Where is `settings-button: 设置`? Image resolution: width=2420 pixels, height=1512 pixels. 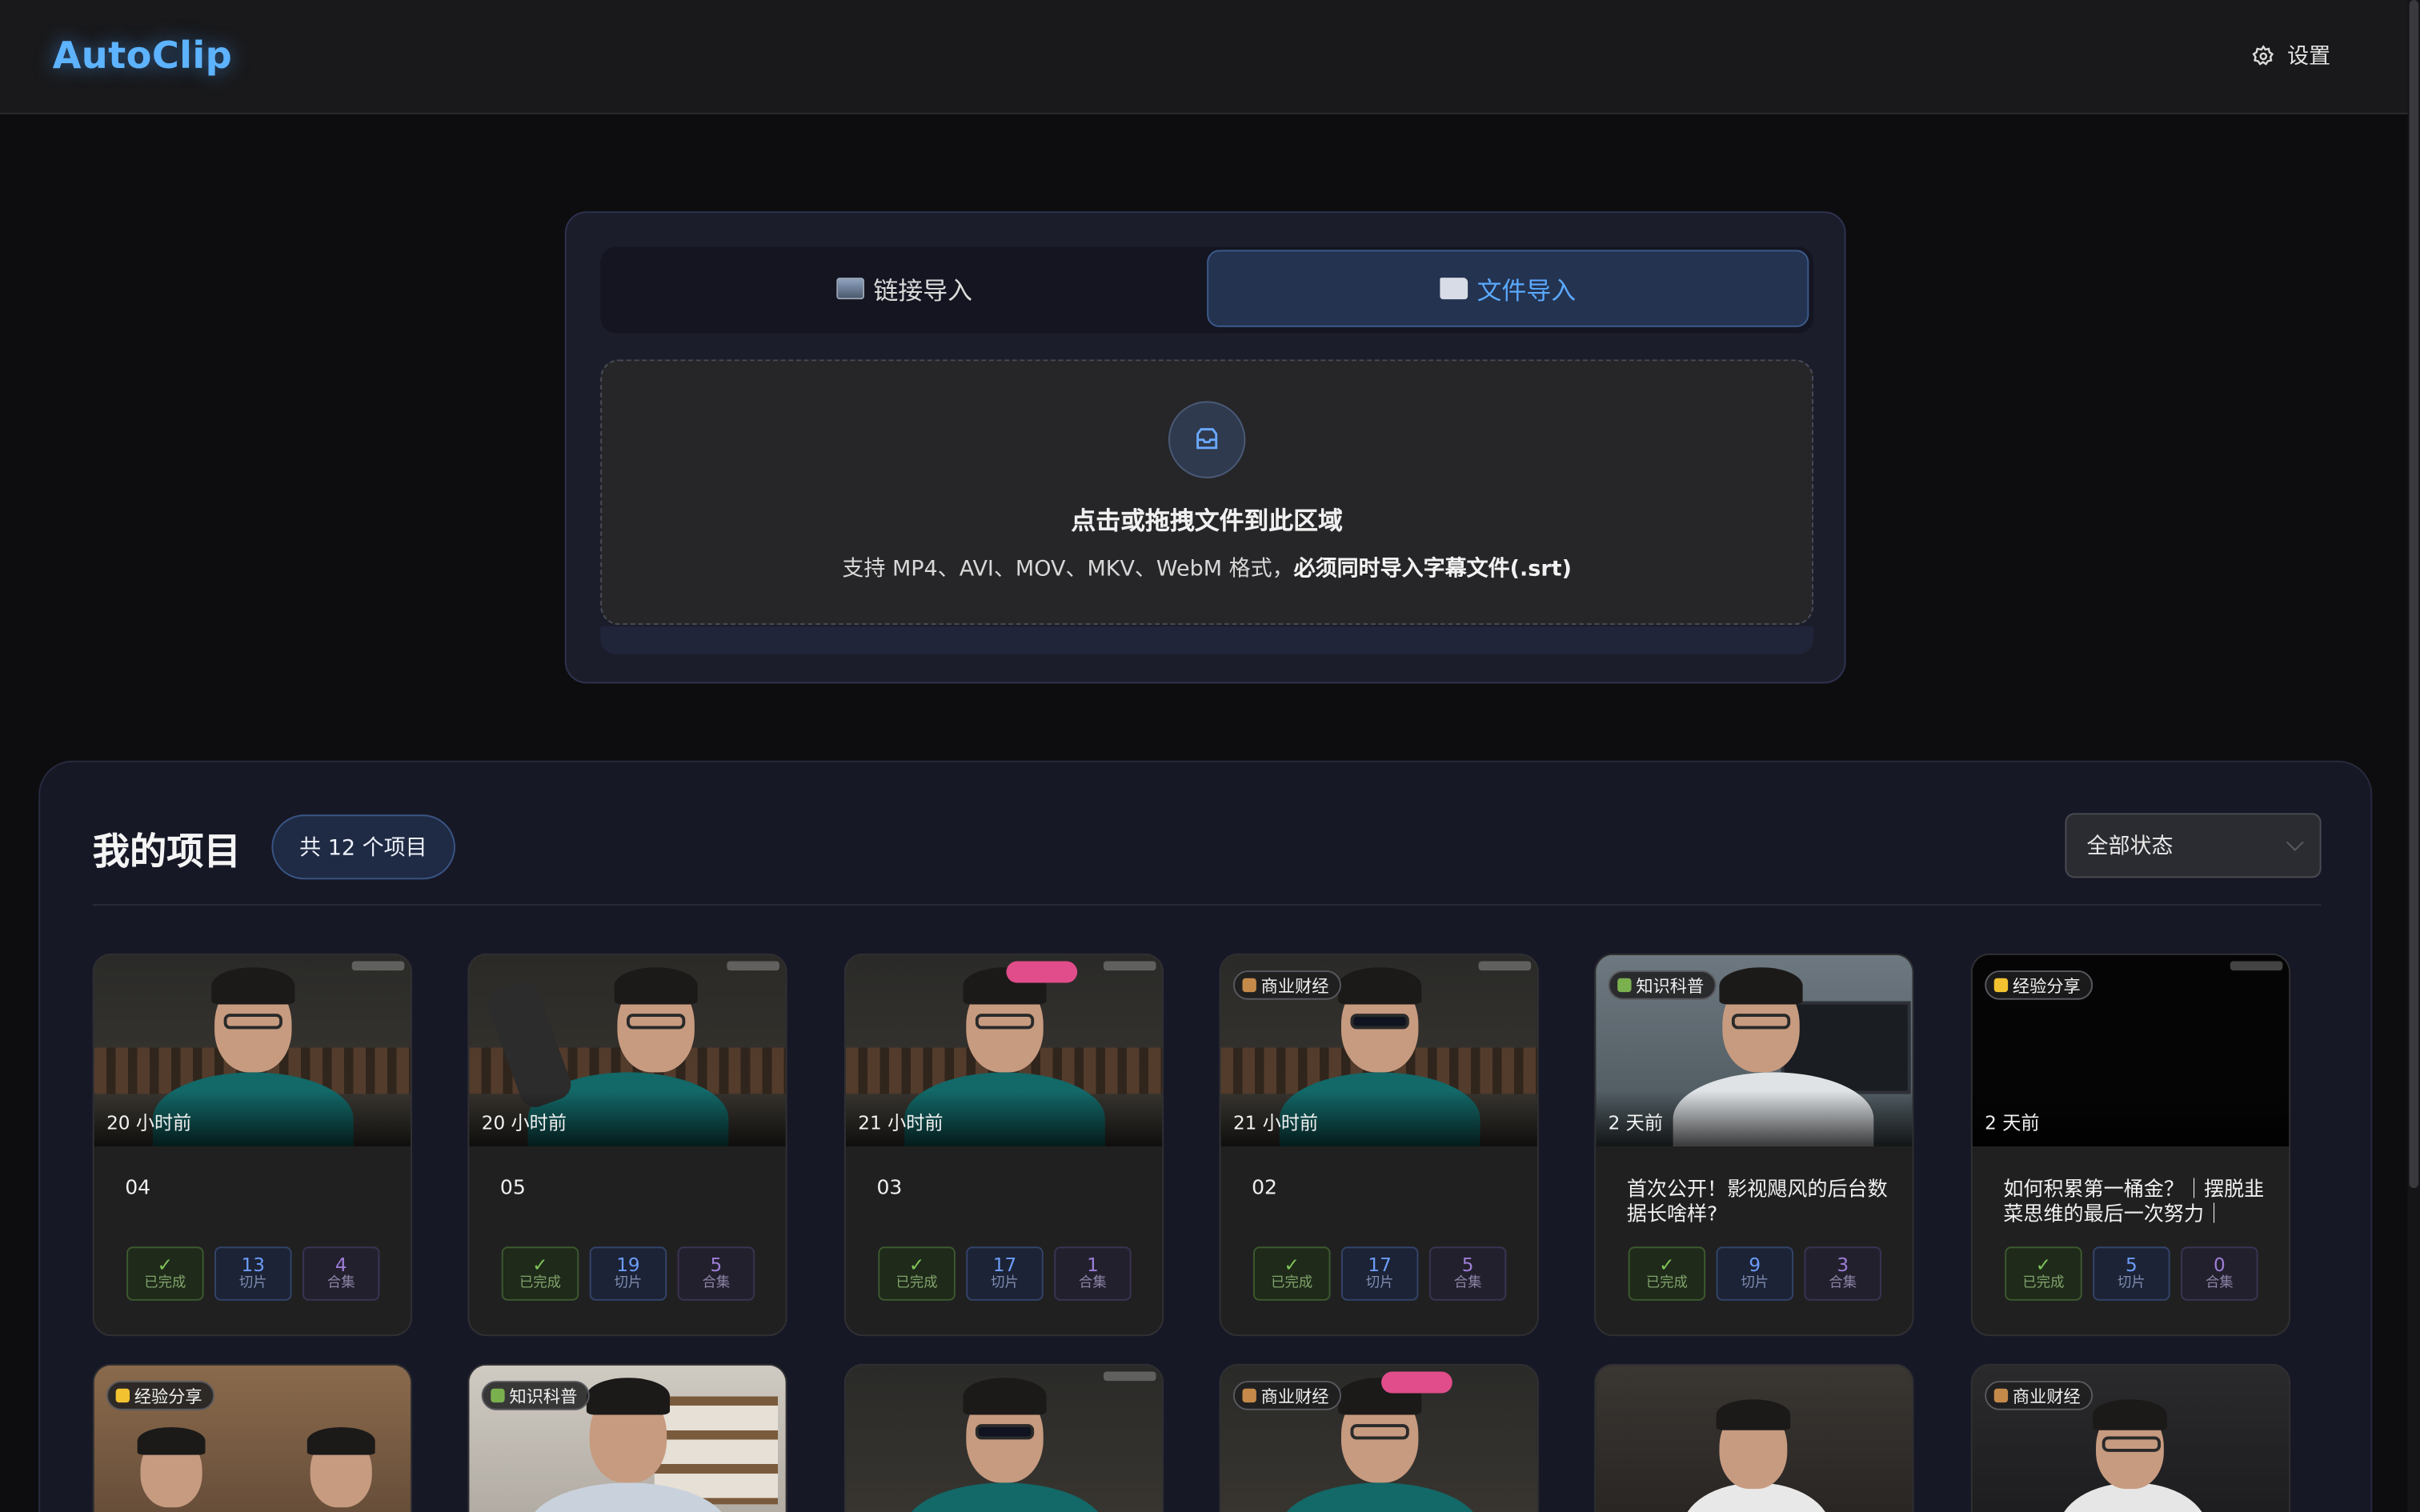 settings-button: 设置 is located at coordinates (2291, 55).